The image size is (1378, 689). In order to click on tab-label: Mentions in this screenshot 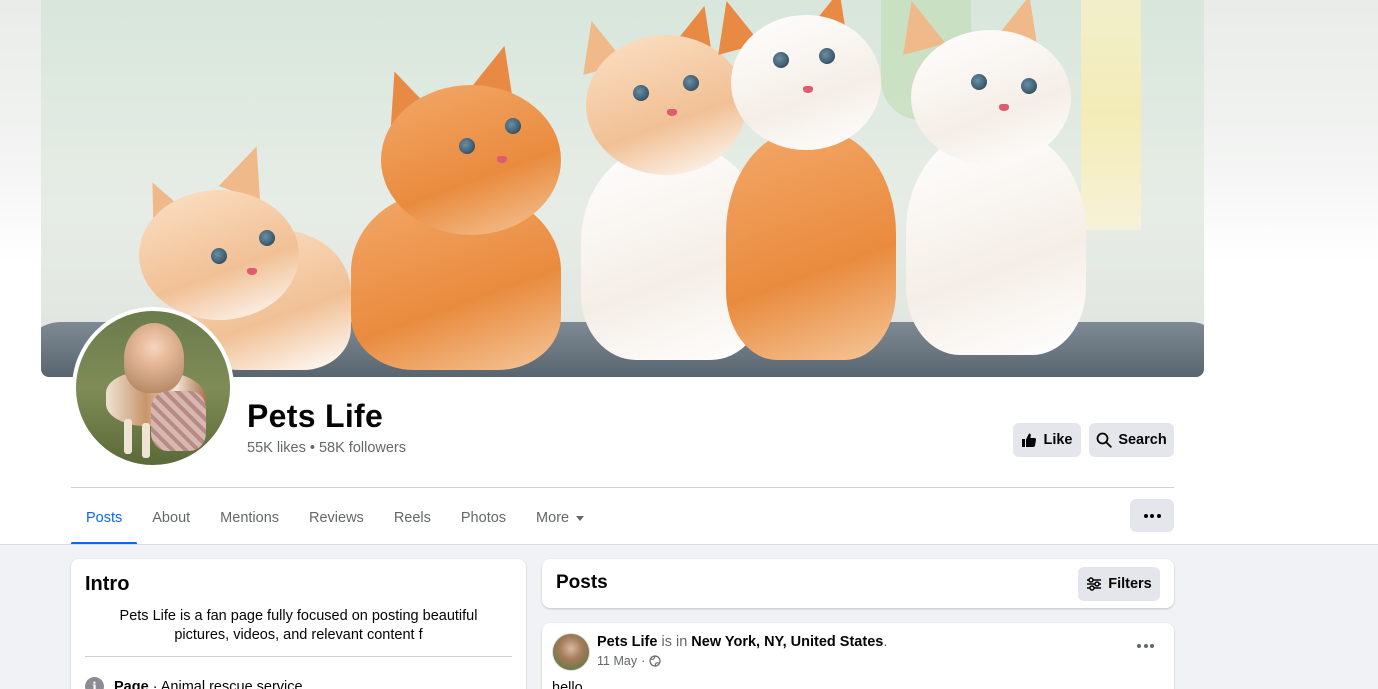, I will do `click(250, 517)`.